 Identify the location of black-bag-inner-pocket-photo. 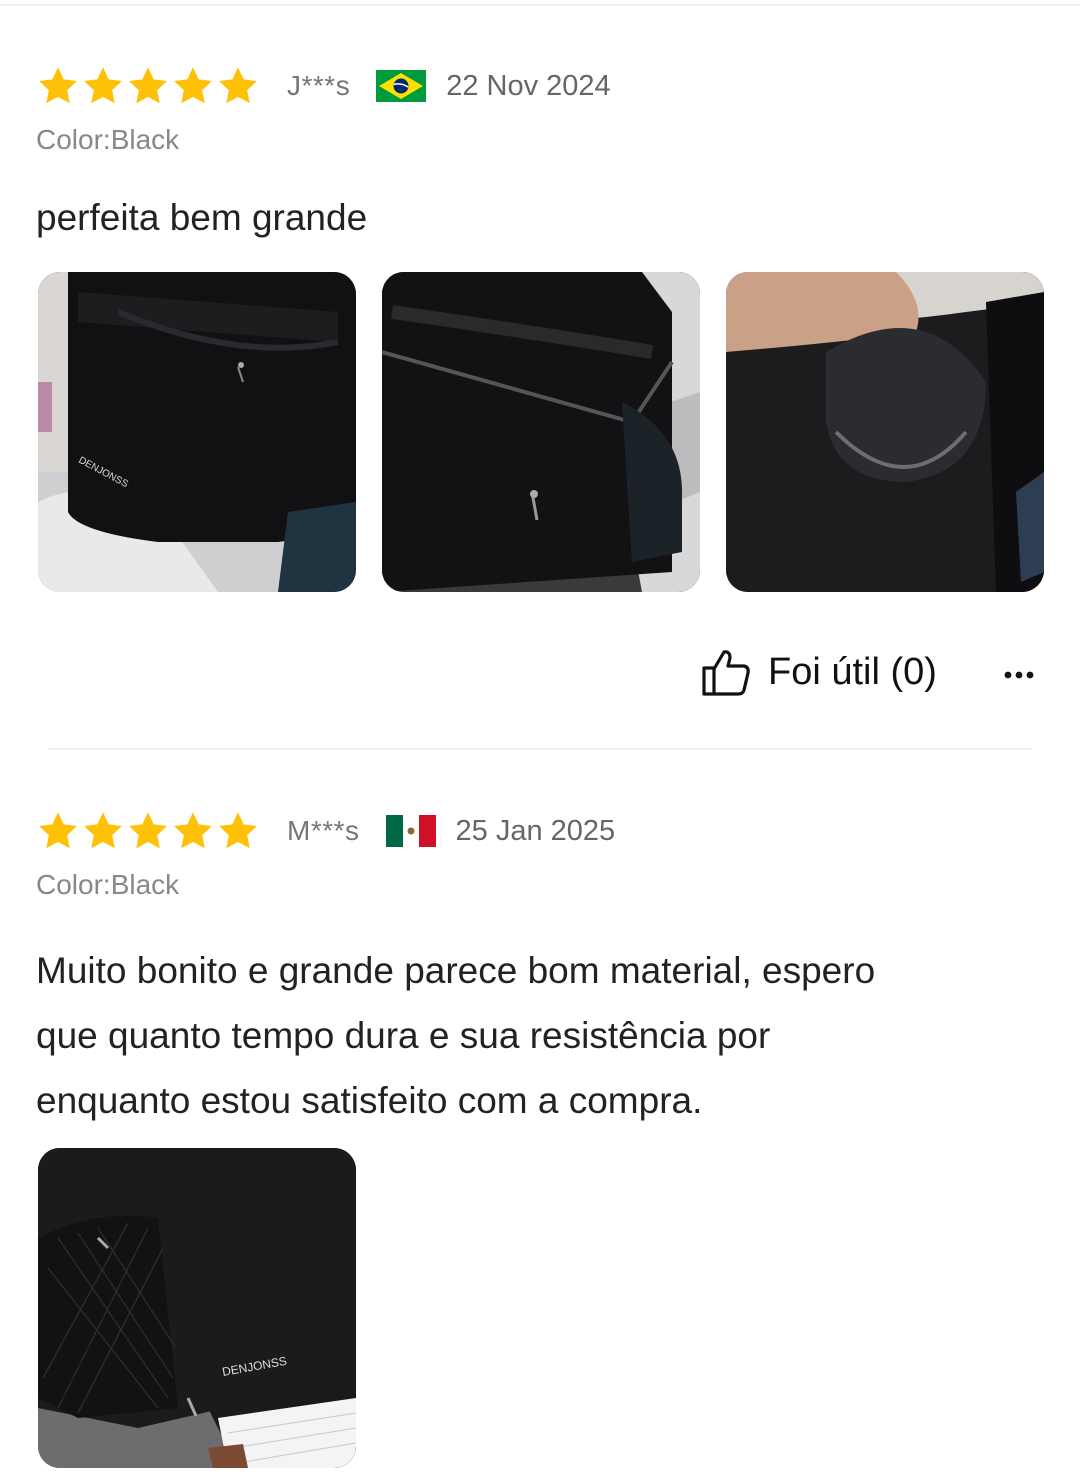
(885, 432).